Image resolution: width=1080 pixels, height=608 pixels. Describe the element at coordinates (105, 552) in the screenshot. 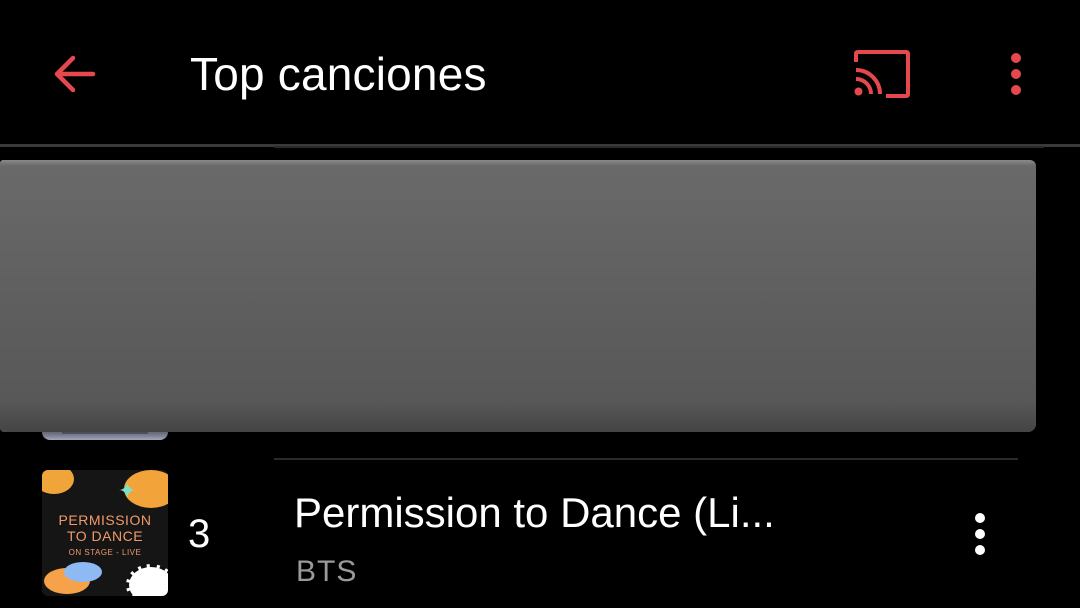

I see `album-art-subtext: ON STAGE - LIVE` at that location.